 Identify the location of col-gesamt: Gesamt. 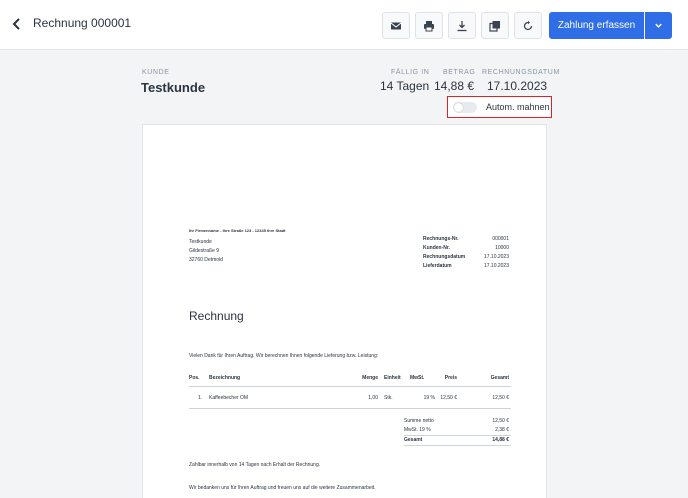
(499, 378).